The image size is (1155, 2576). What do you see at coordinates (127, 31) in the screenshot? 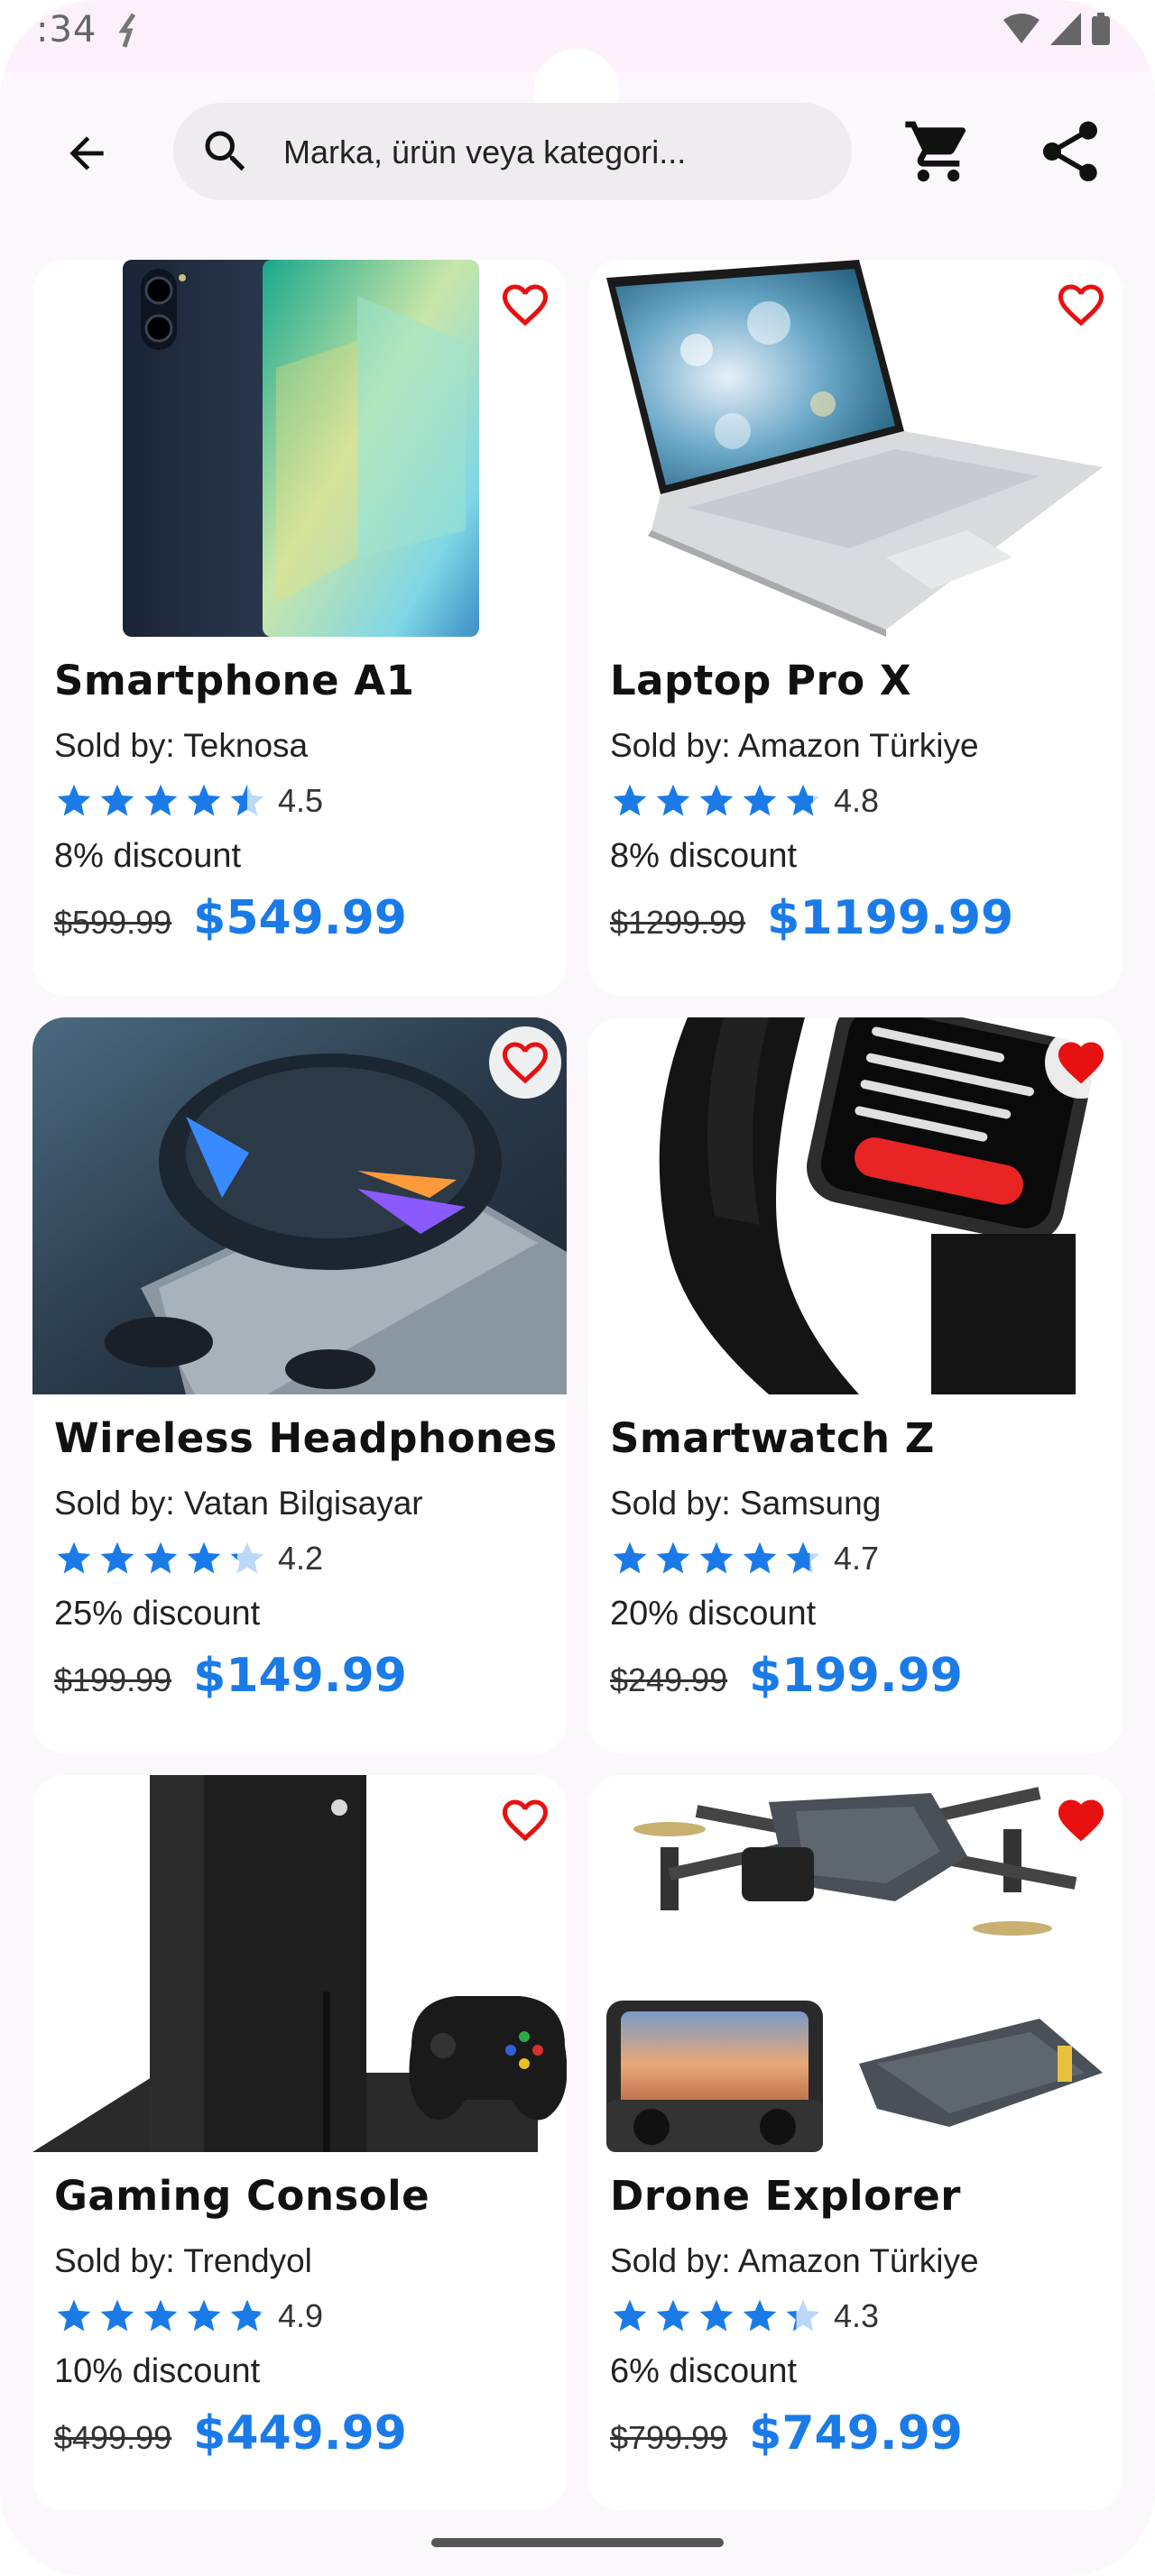
I see `sync-icon` at bounding box center [127, 31].